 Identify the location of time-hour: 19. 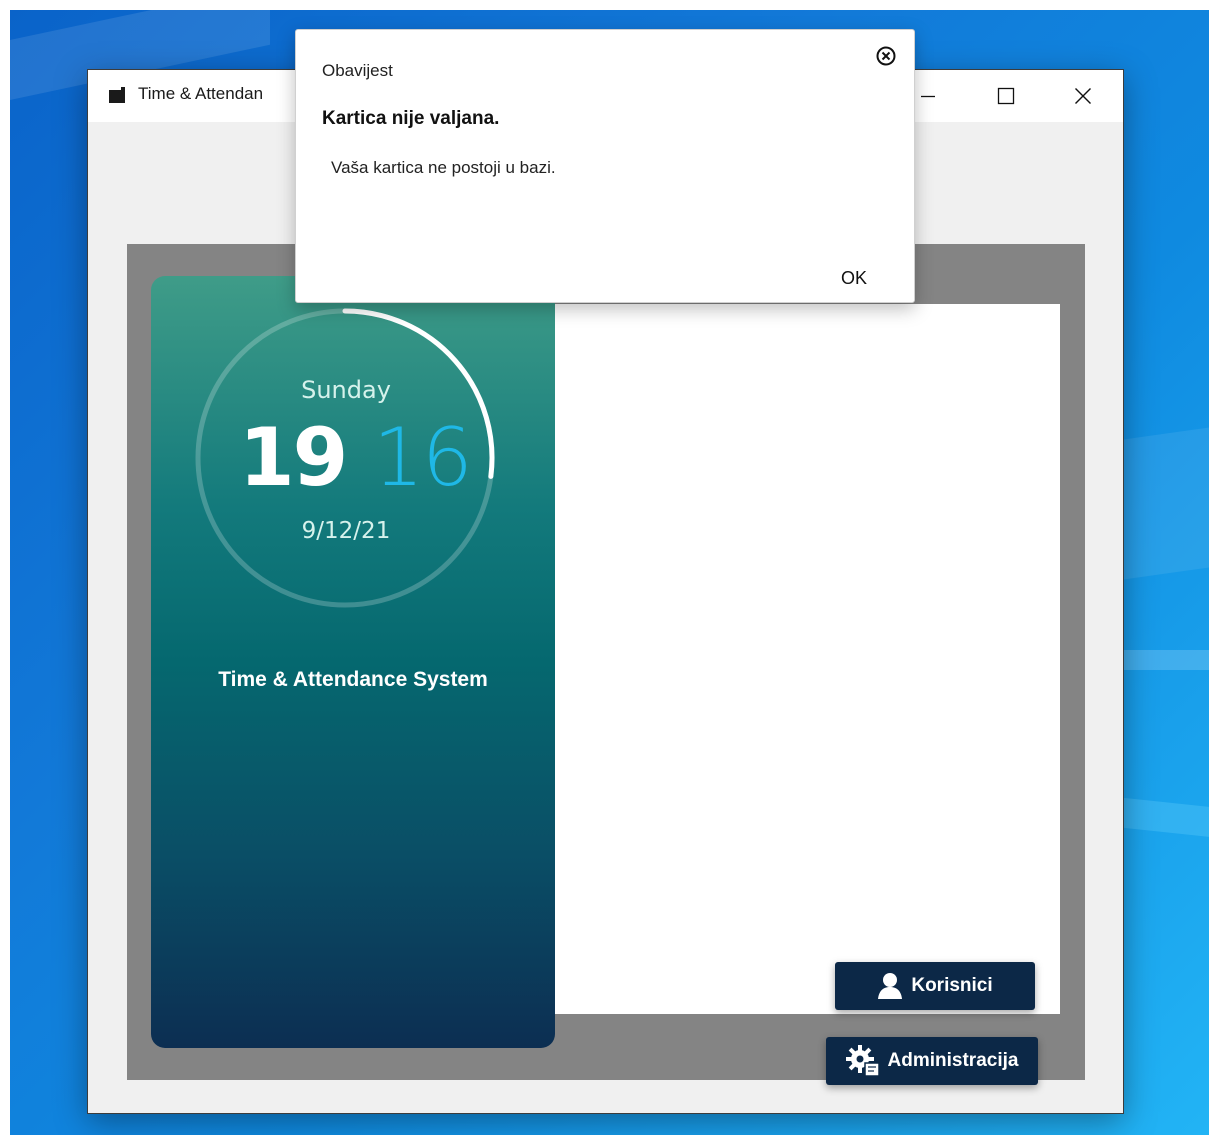
(293, 457).